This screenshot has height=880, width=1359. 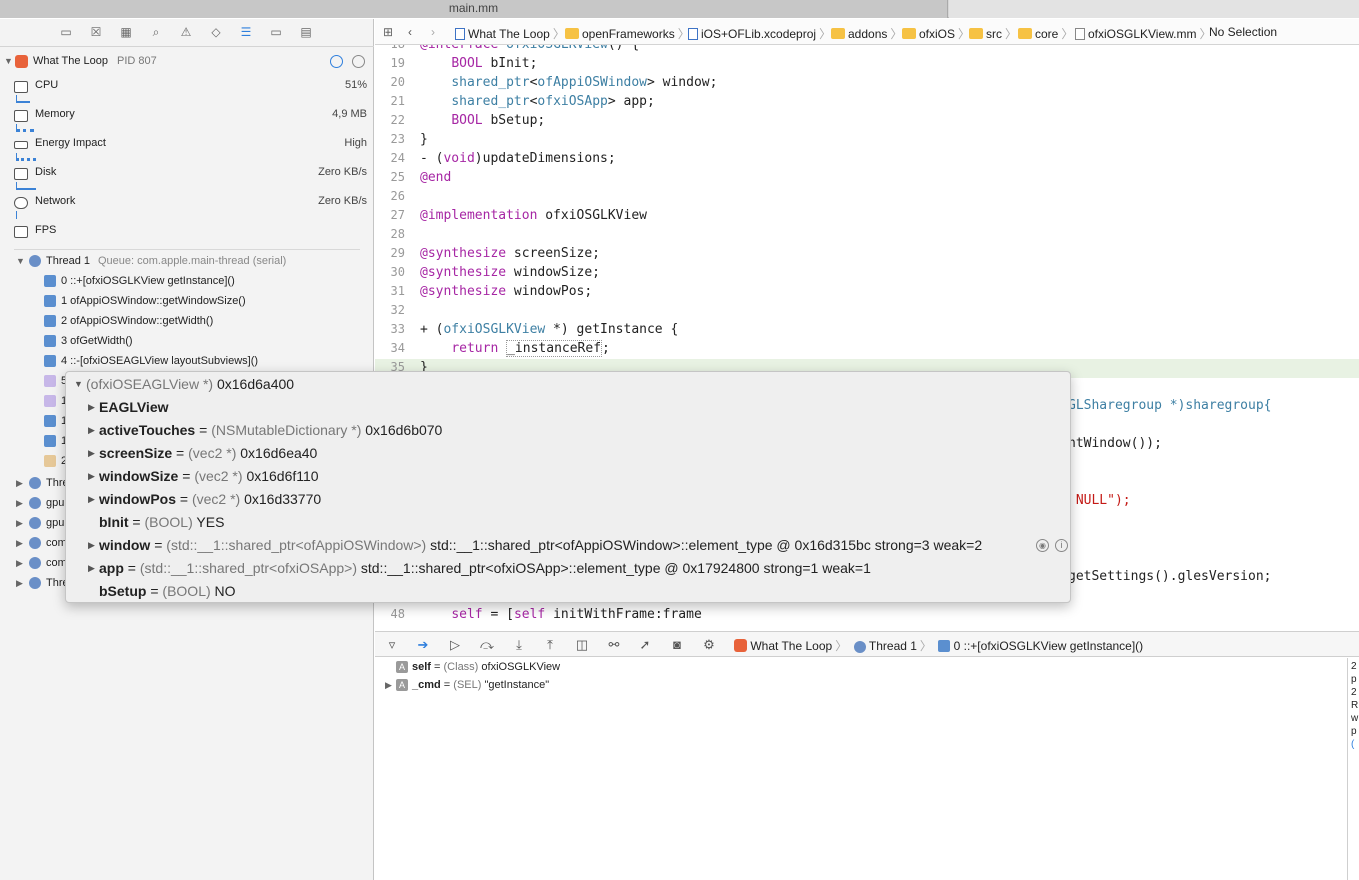 I want to click on continue-icon: ▷, so click(x=455, y=645).